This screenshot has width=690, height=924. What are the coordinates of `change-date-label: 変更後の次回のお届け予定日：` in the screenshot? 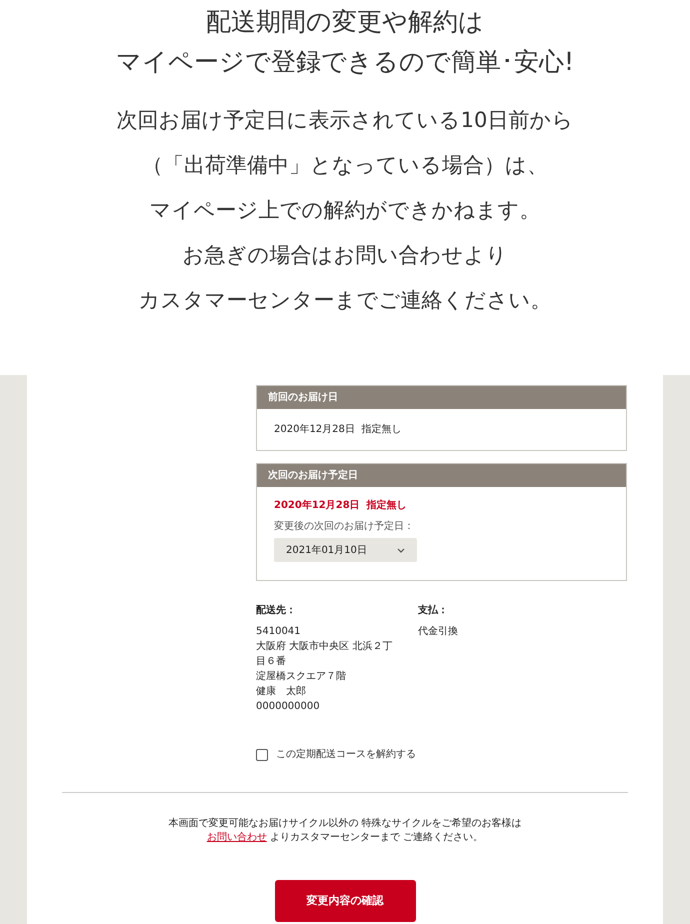 It's located at (344, 527).